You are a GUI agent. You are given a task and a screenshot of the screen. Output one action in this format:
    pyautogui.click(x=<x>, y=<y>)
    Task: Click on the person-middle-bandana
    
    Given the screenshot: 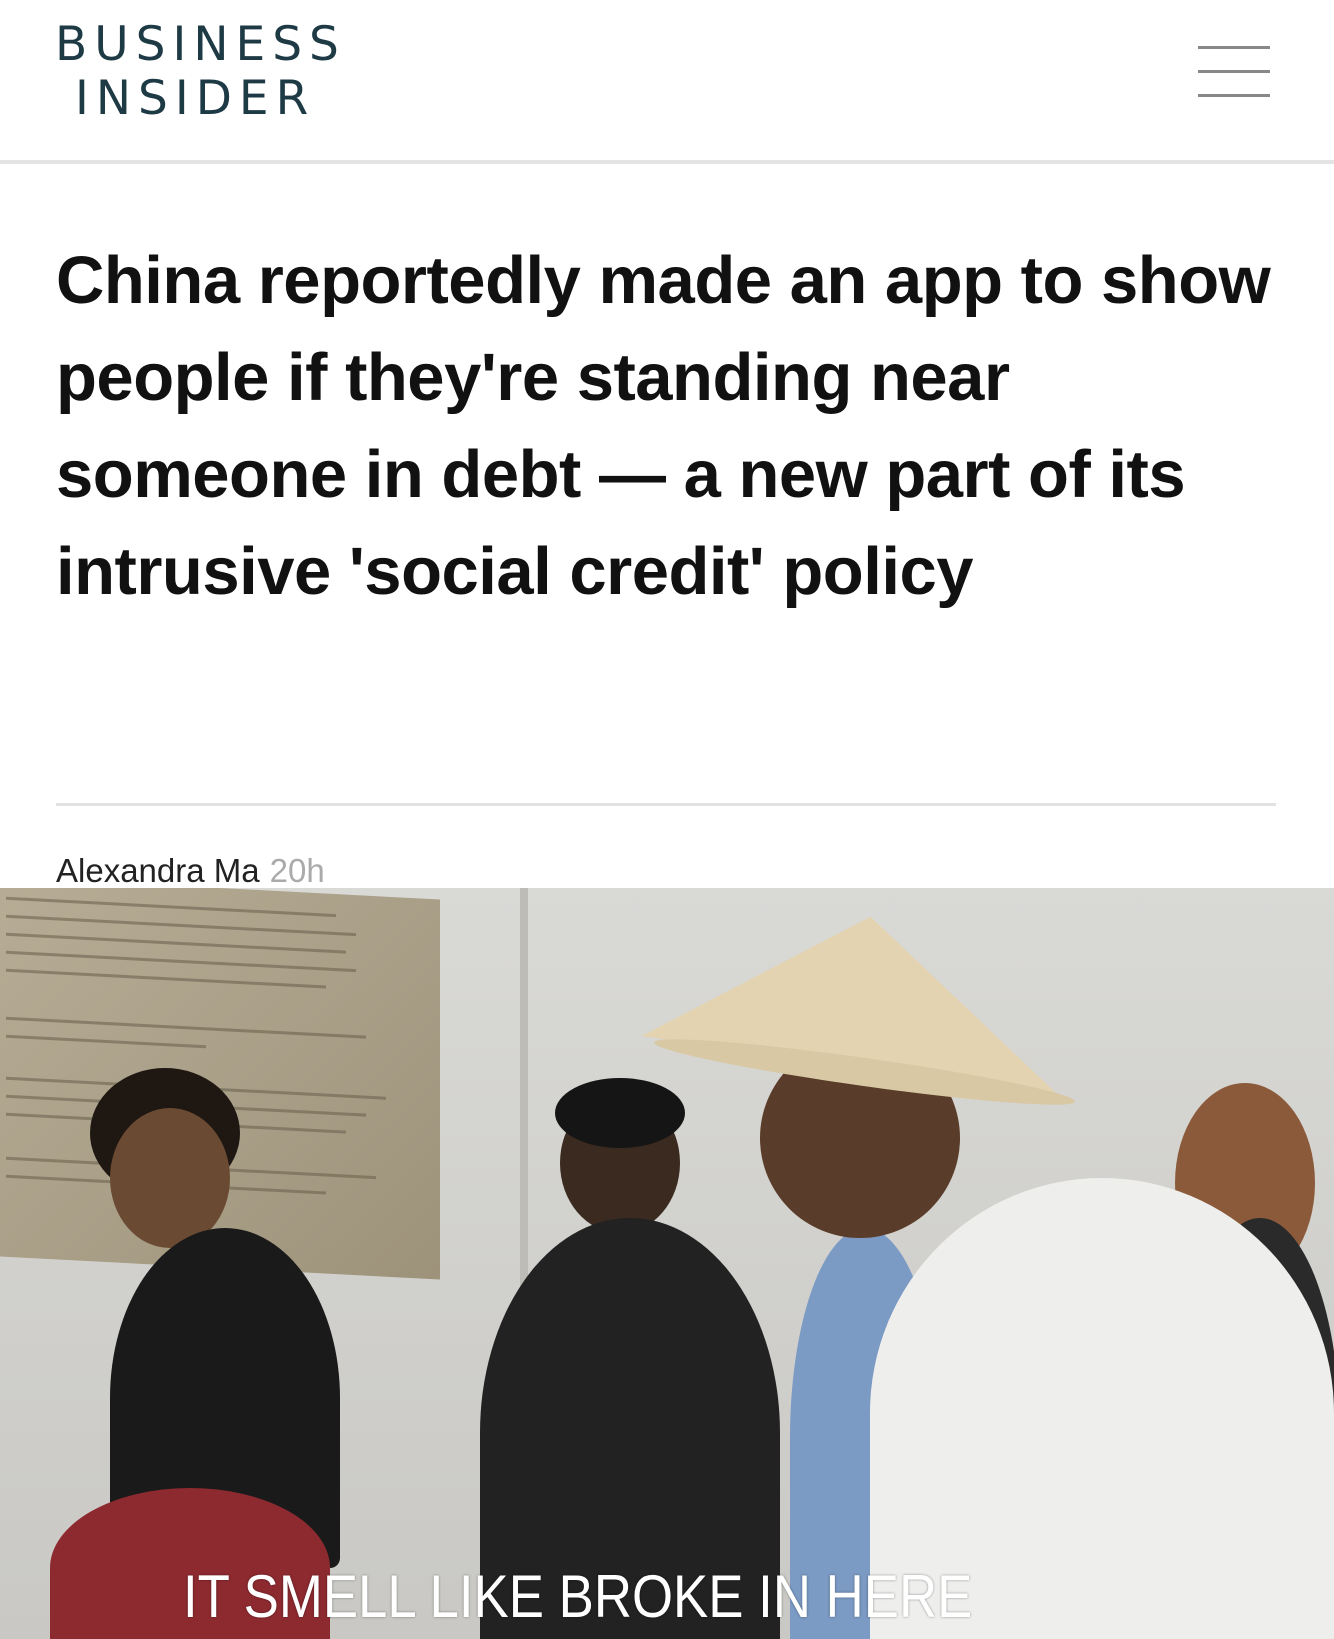 What is the action you would take?
    pyautogui.click(x=620, y=1113)
    